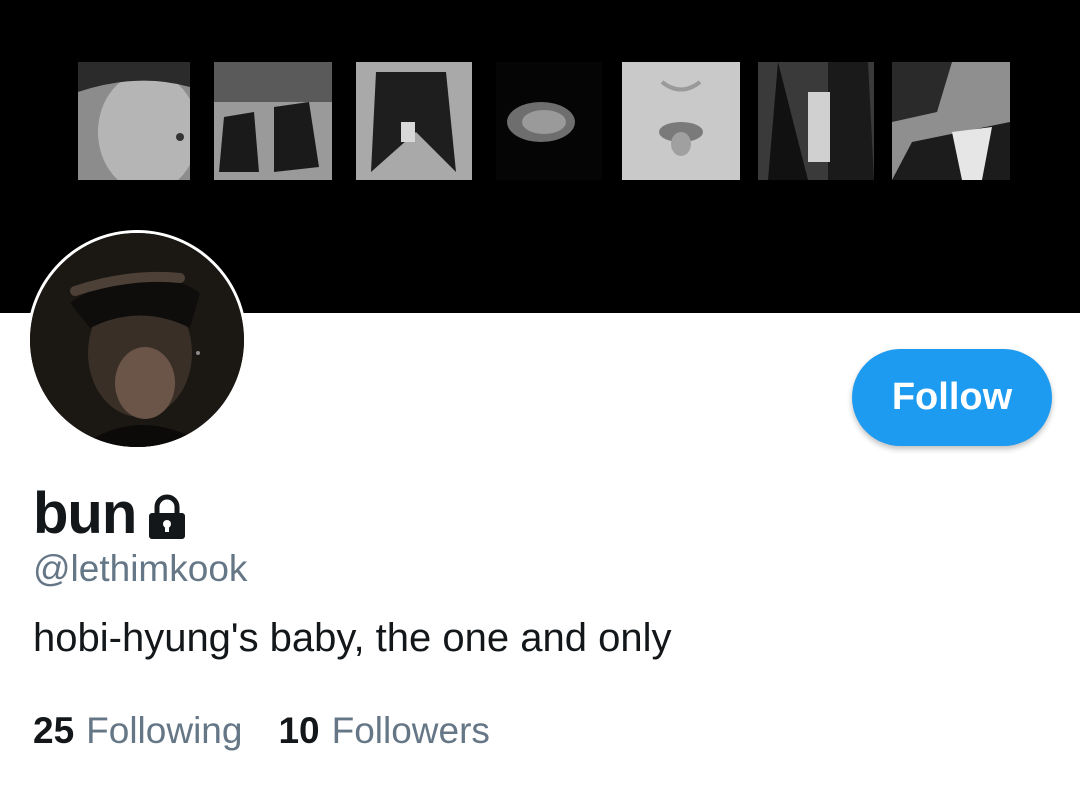  Describe the element at coordinates (410, 730) in the screenshot. I see `followers-label: Followers` at that location.